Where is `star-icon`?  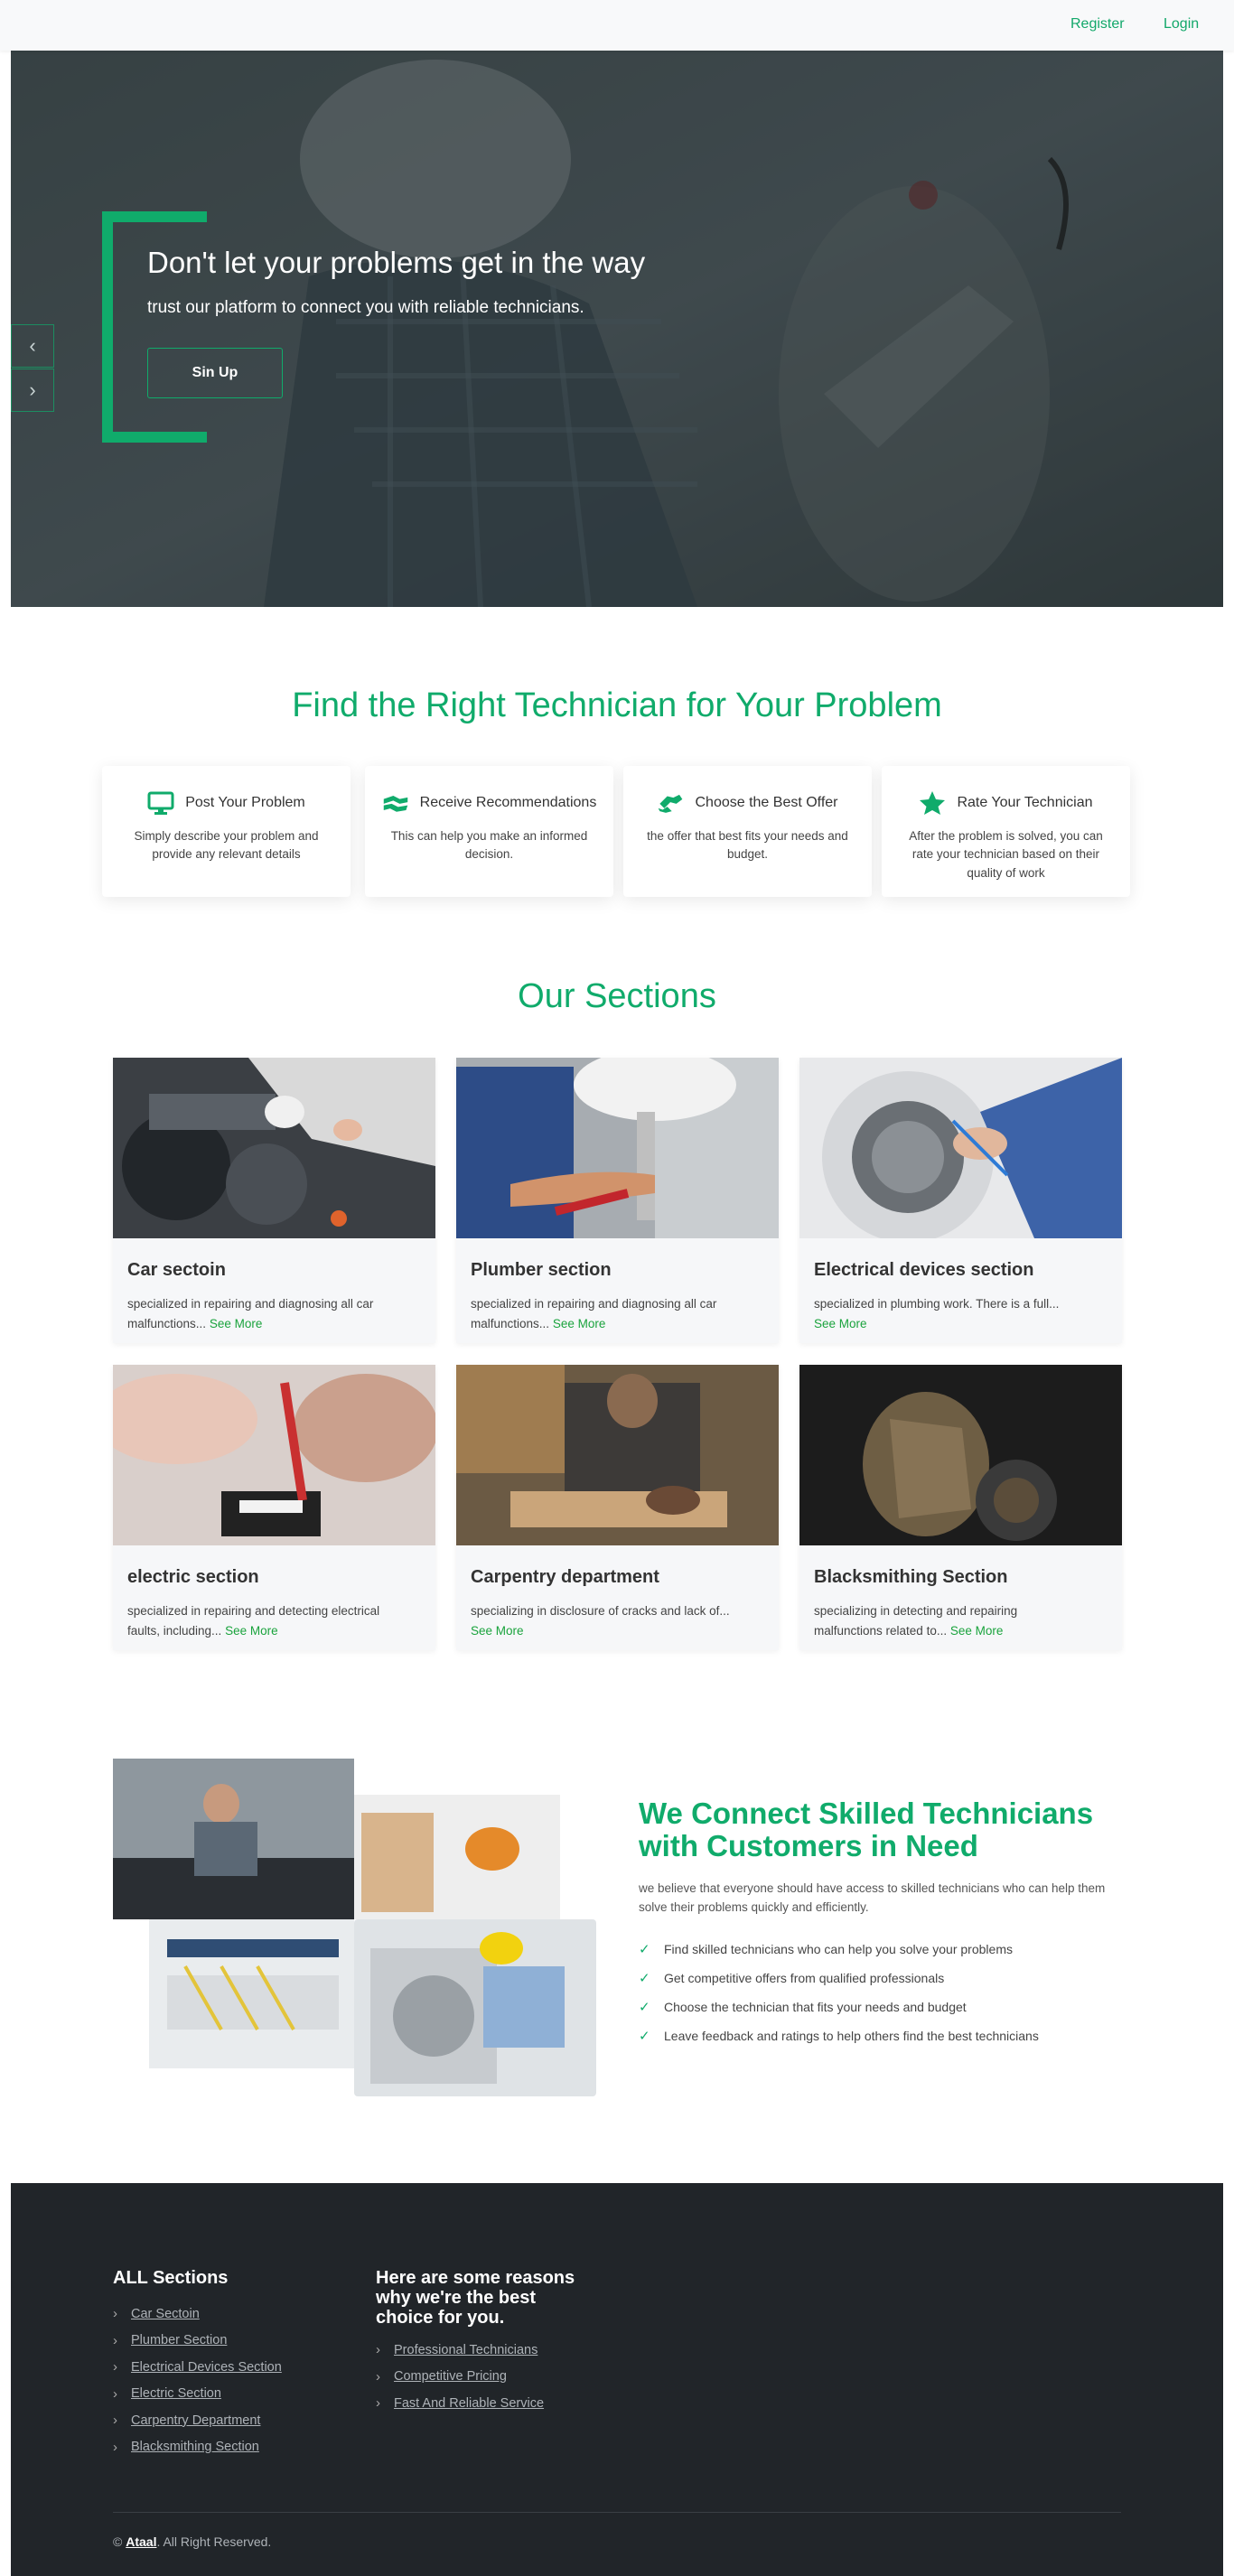
star-icon is located at coordinates (933, 803).